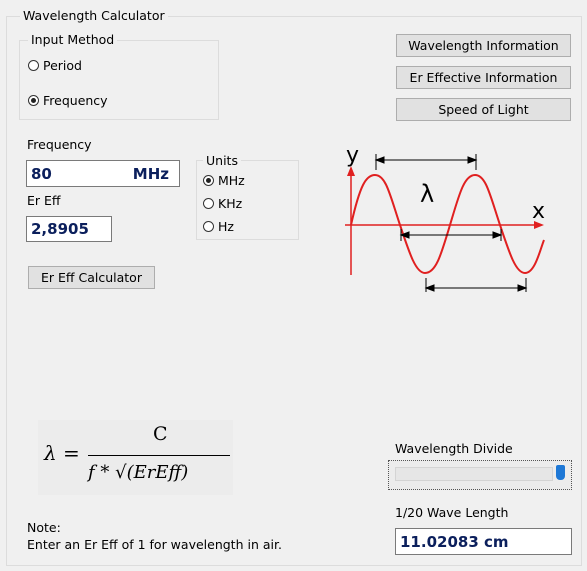  I want to click on slider-thumb, so click(560, 472).